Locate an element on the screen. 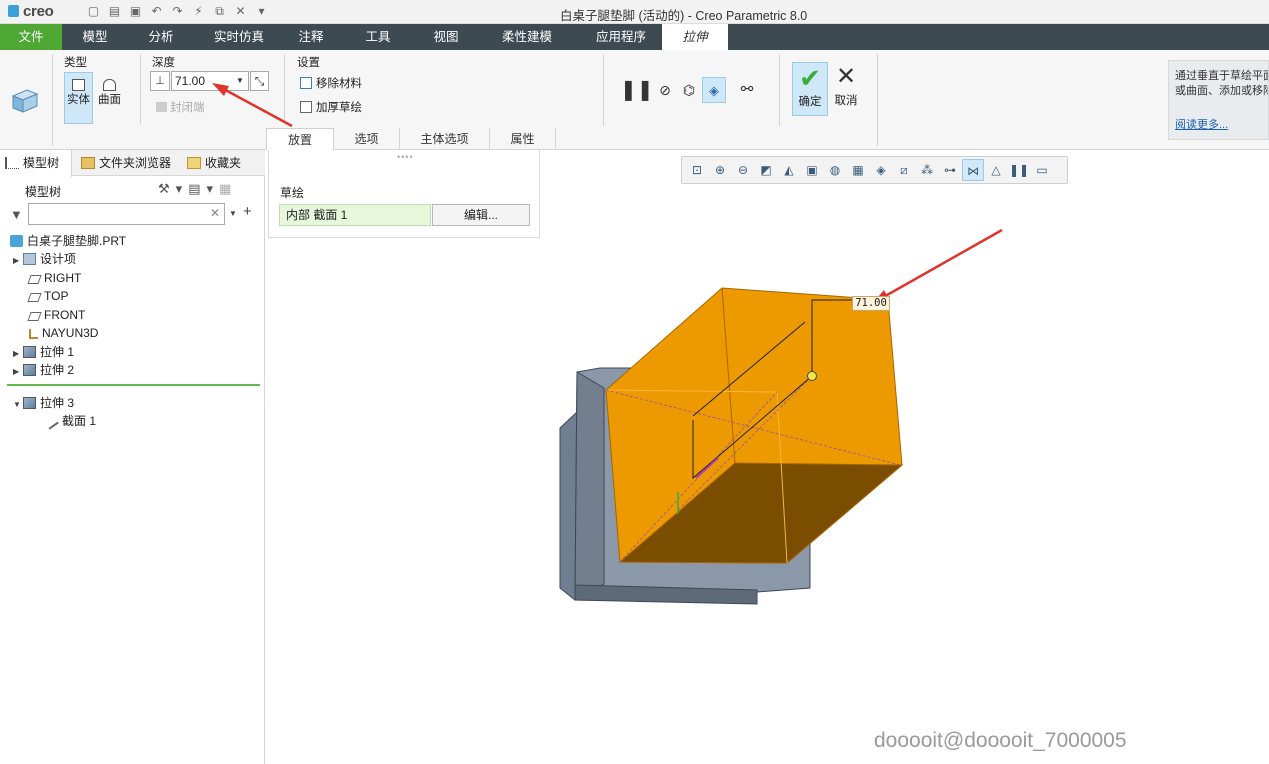 The height and width of the screenshot is (764, 1269). datum-display-icon: ⧄ is located at coordinates (904, 170).